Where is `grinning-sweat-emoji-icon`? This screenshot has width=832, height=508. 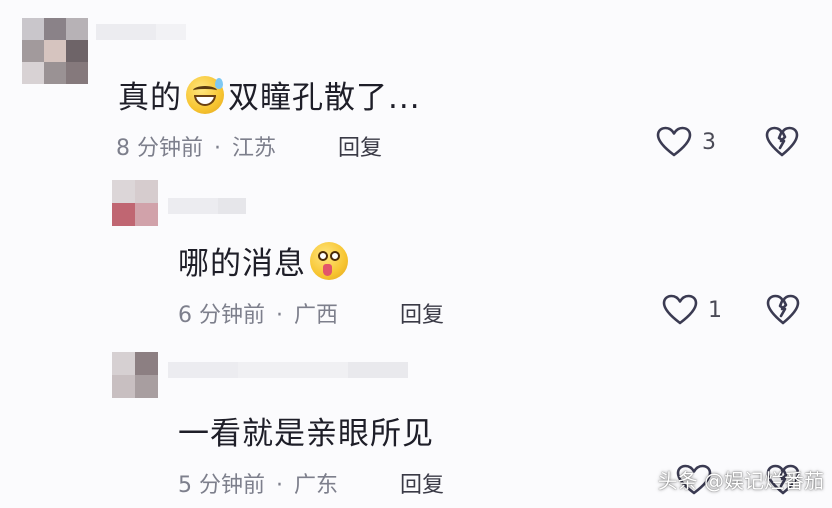
grinning-sweat-emoji-icon is located at coordinates (205, 94).